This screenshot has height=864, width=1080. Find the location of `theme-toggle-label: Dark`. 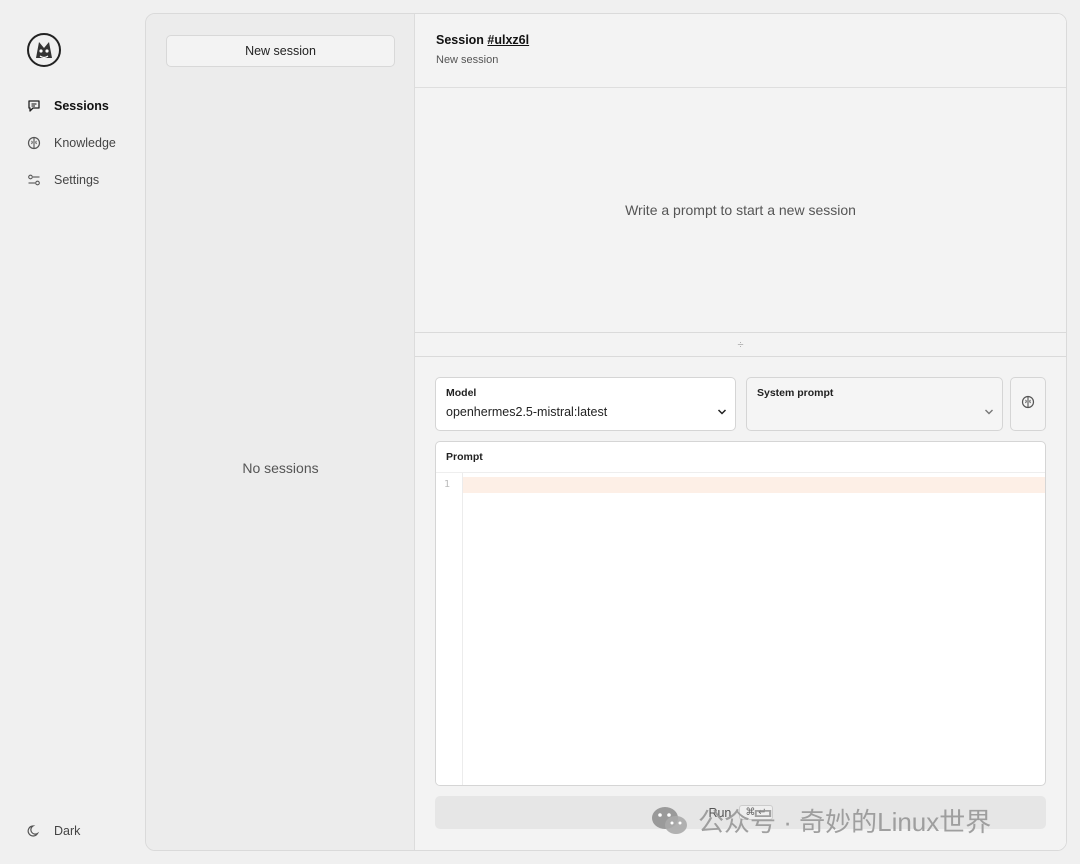

theme-toggle-label: Dark is located at coordinates (67, 831).